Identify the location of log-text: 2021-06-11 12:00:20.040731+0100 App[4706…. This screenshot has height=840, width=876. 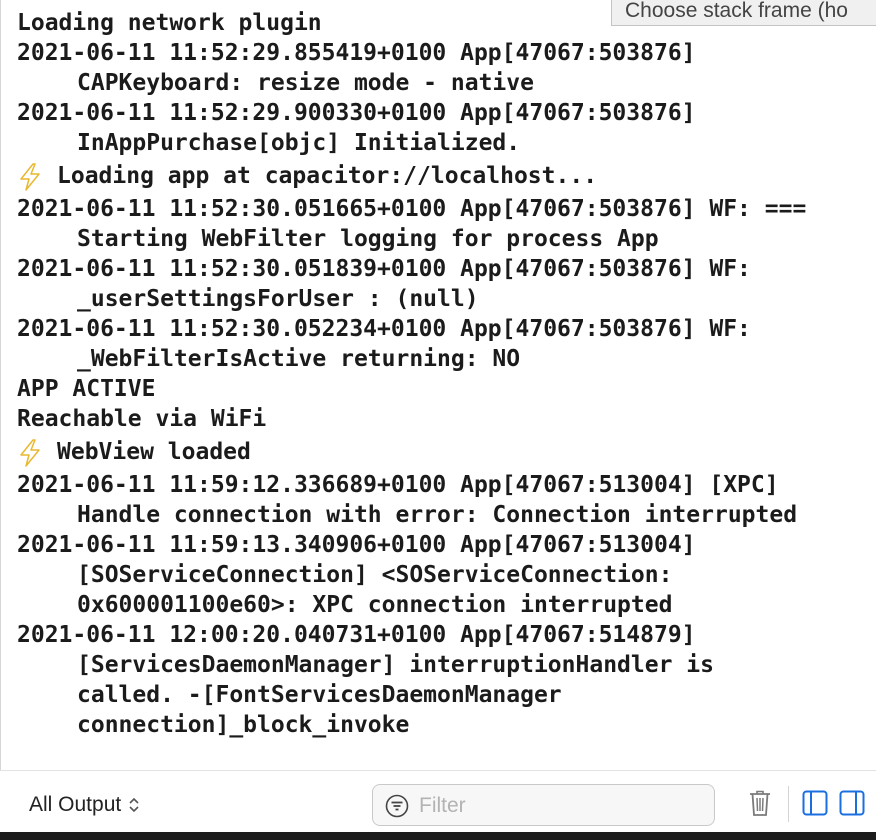
(356, 635).